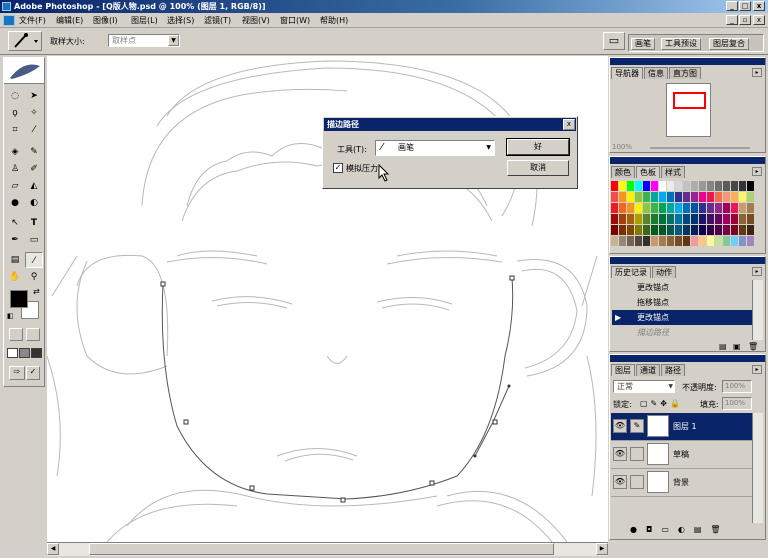 Image resolution: width=768 pixels, height=558 pixels. I want to click on tool-preset-picker, so click(25, 41).